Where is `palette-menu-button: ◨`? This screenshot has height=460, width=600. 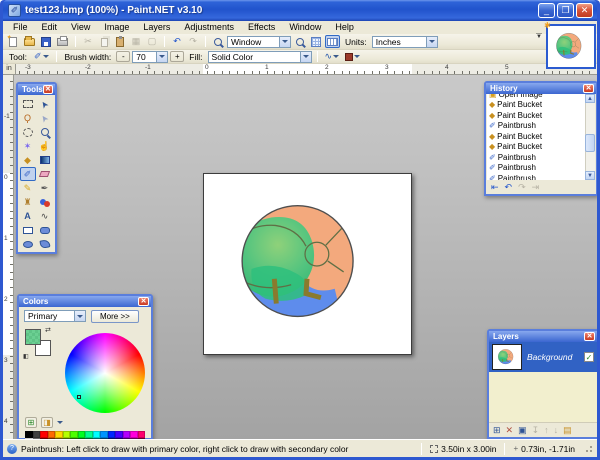
palette-menu-button: ◨ is located at coordinates (47, 422).